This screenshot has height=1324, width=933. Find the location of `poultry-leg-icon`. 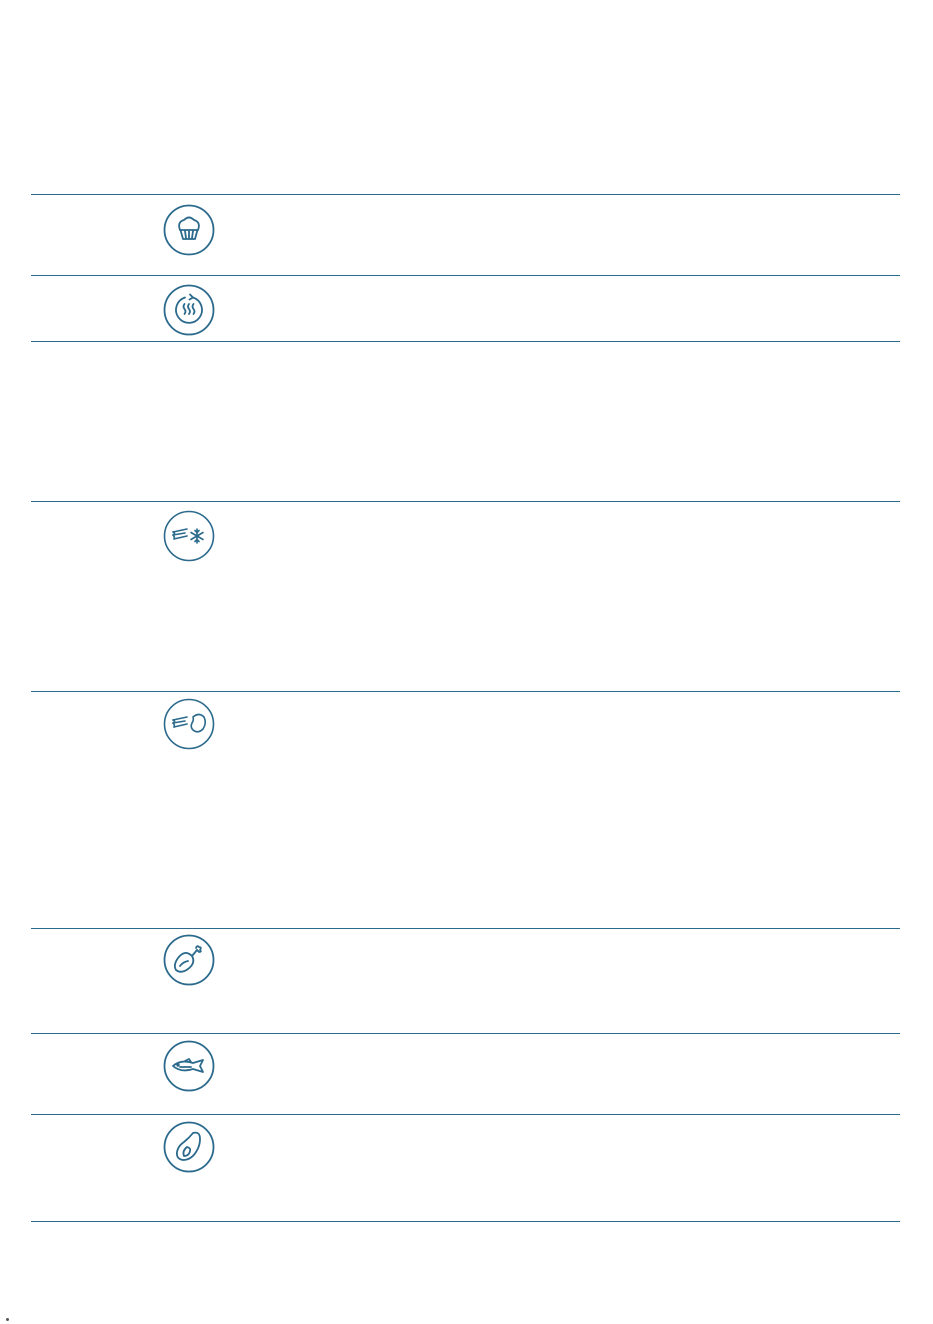

poultry-leg-icon is located at coordinates (189, 960).